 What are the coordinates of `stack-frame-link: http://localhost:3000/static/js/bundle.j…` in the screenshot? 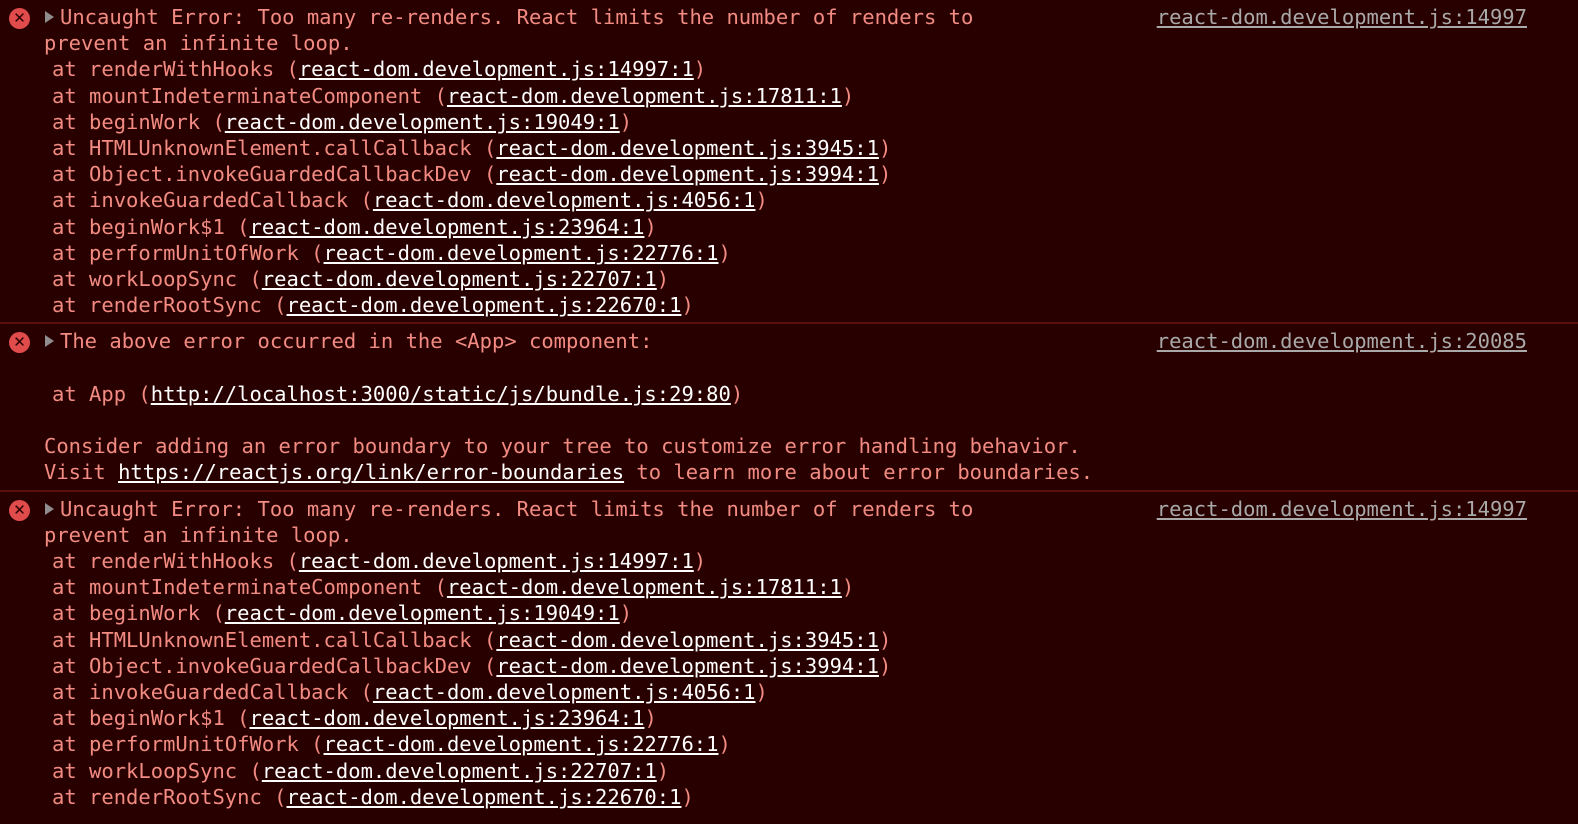 It's located at (441, 394).